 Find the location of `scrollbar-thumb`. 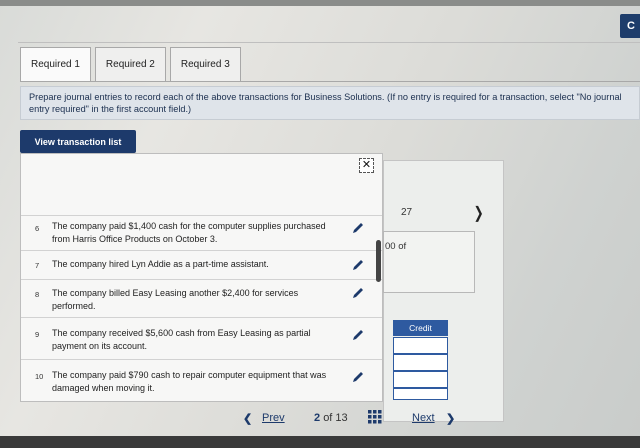

scrollbar-thumb is located at coordinates (378, 261).